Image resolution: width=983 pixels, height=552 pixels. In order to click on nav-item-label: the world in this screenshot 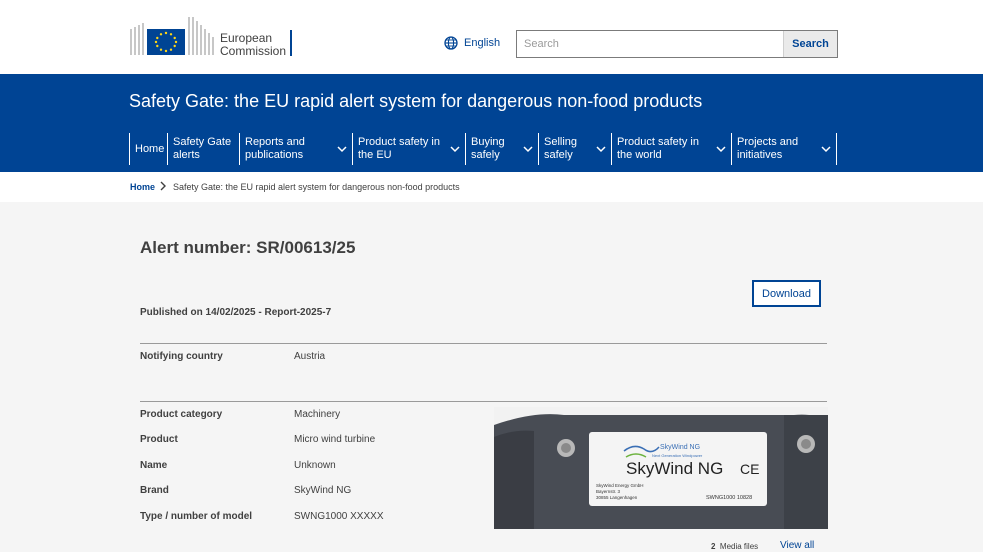, I will do `click(639, 155)`.